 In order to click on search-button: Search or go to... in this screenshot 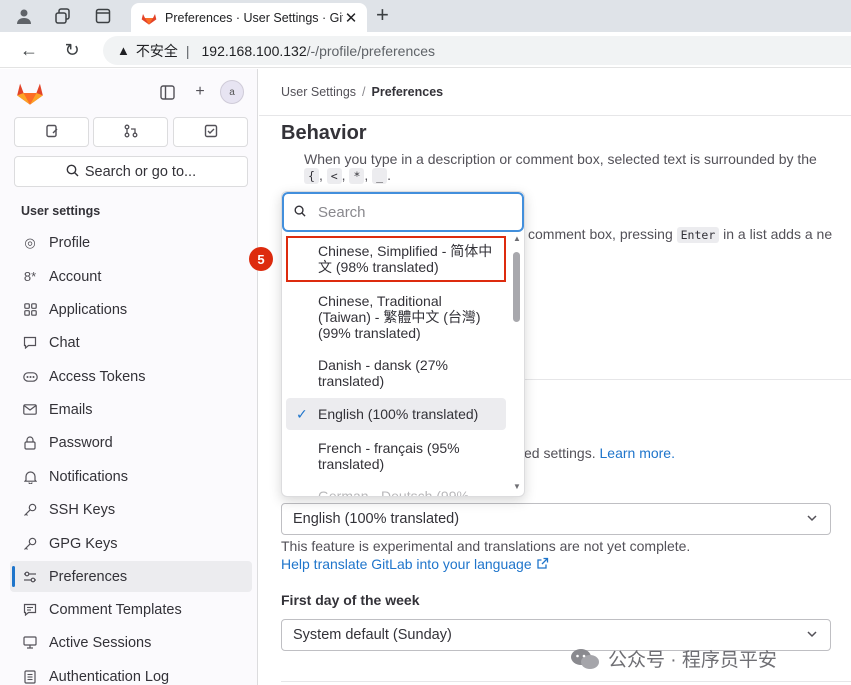, I will do `click(131, 171)`.